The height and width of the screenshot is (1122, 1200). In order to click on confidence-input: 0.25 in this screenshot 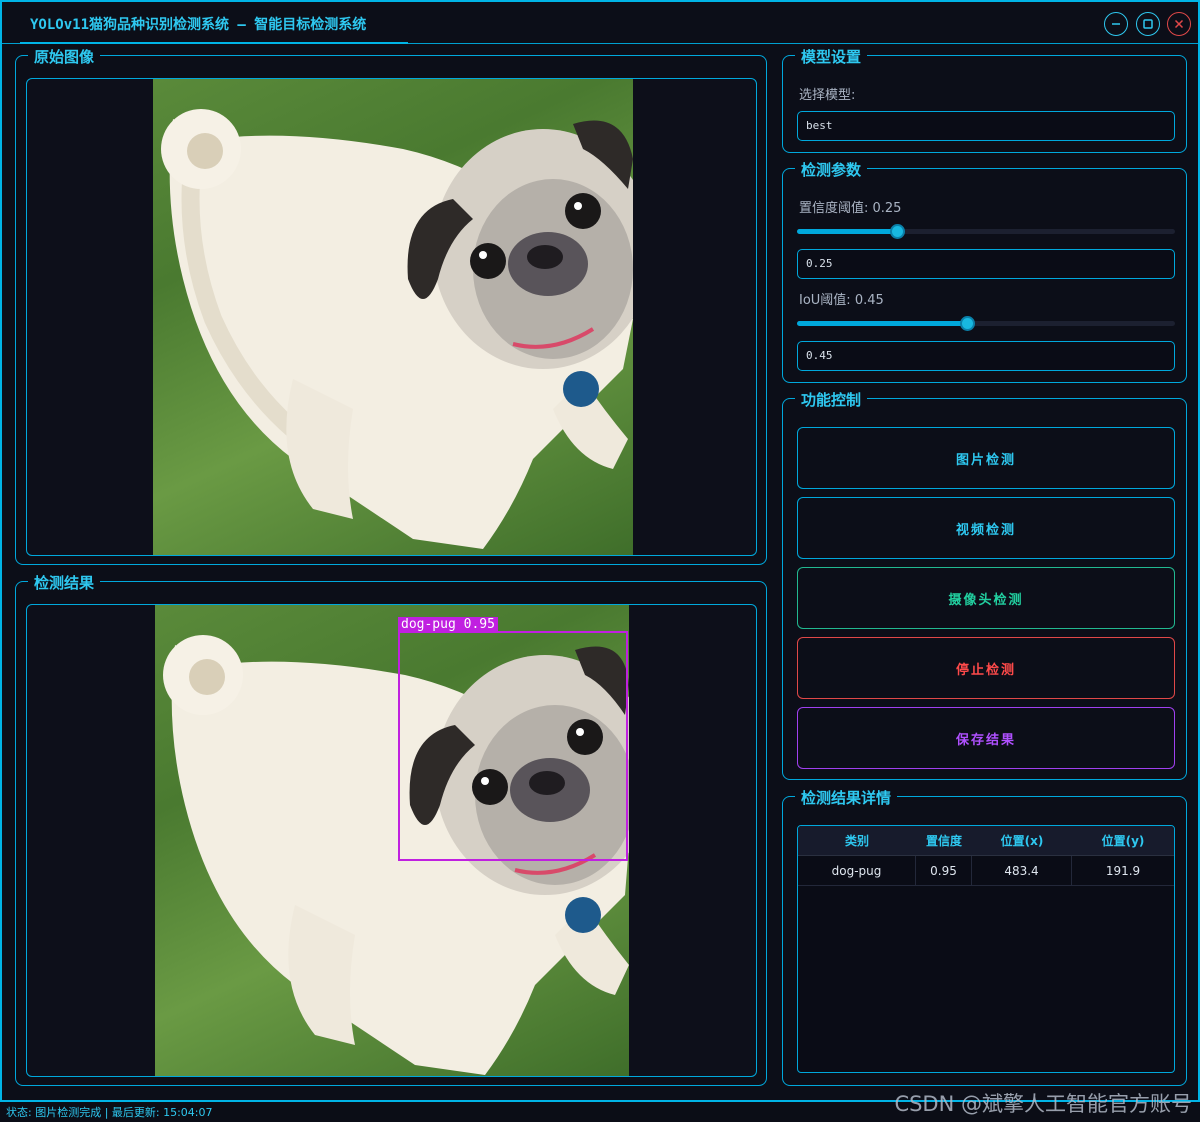, I will do `click(986, 264)`.